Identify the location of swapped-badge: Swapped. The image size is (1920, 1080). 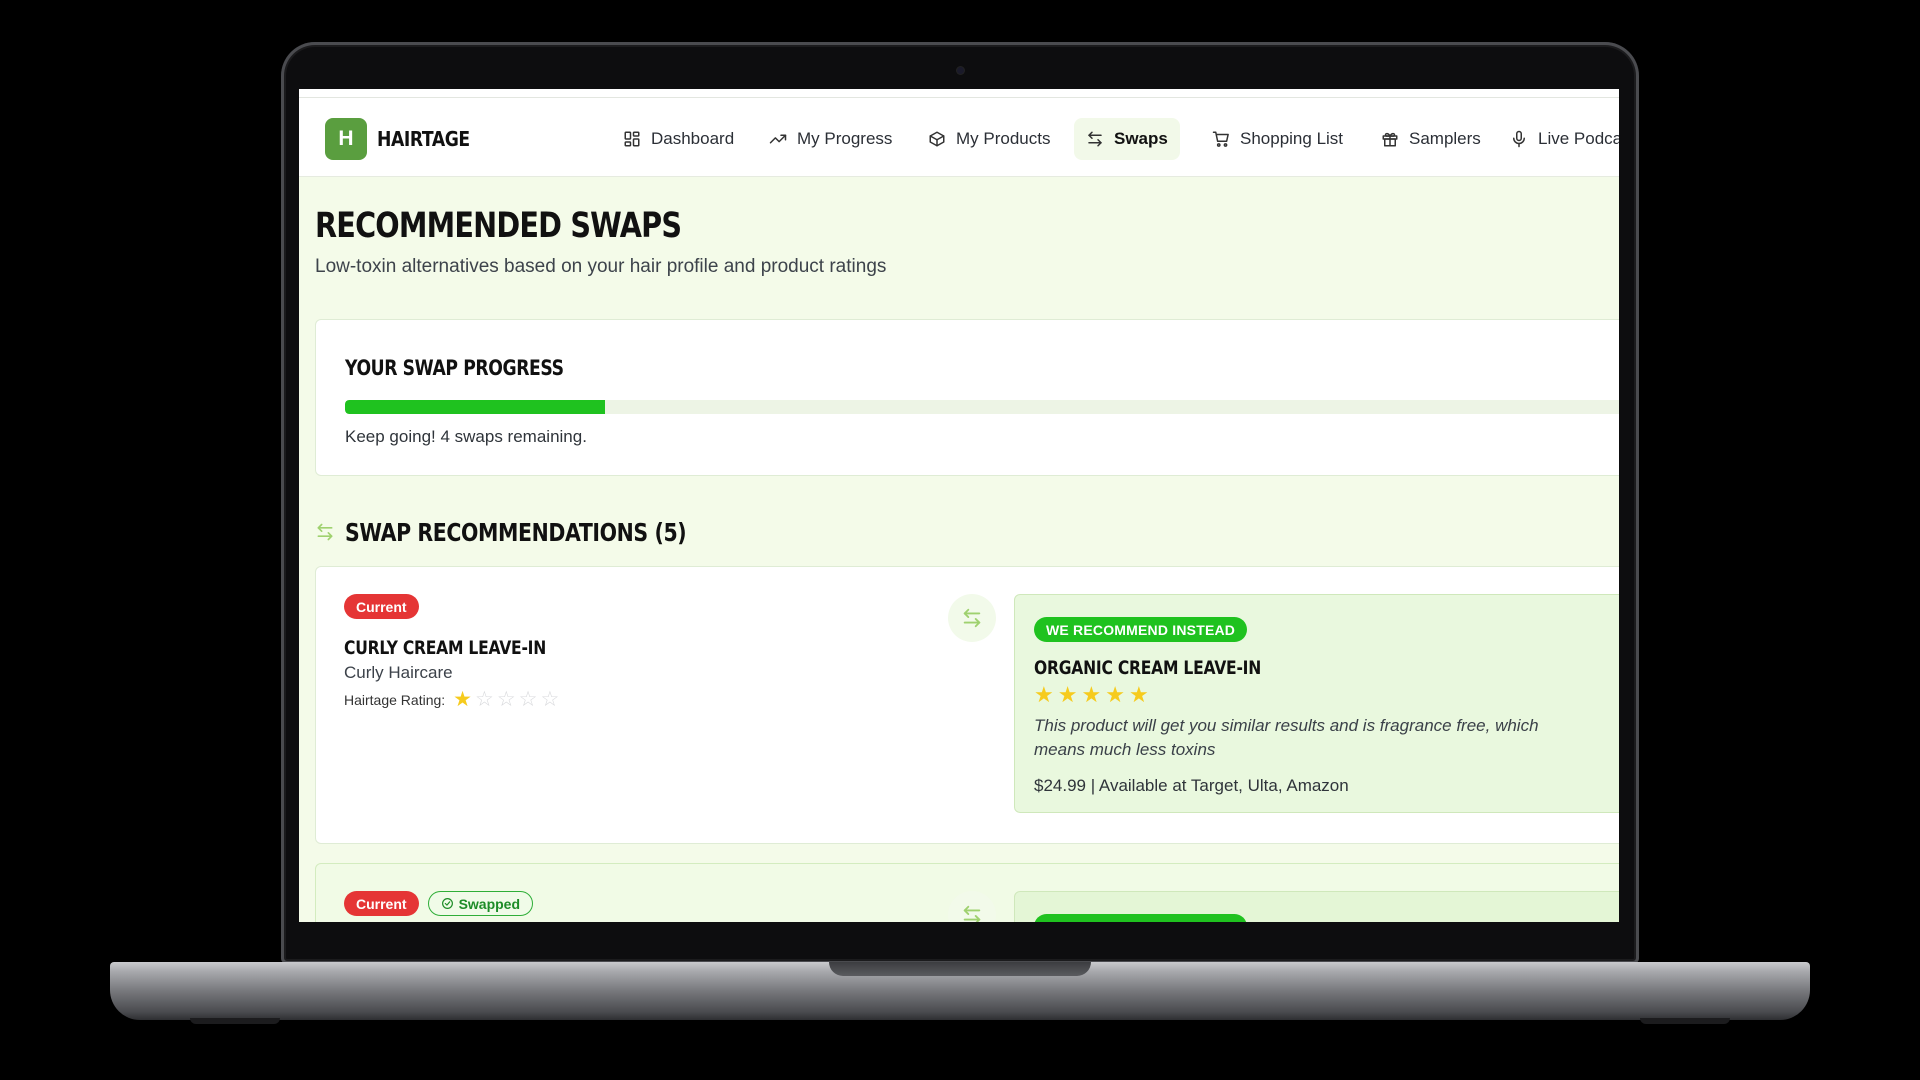
(480, 903).